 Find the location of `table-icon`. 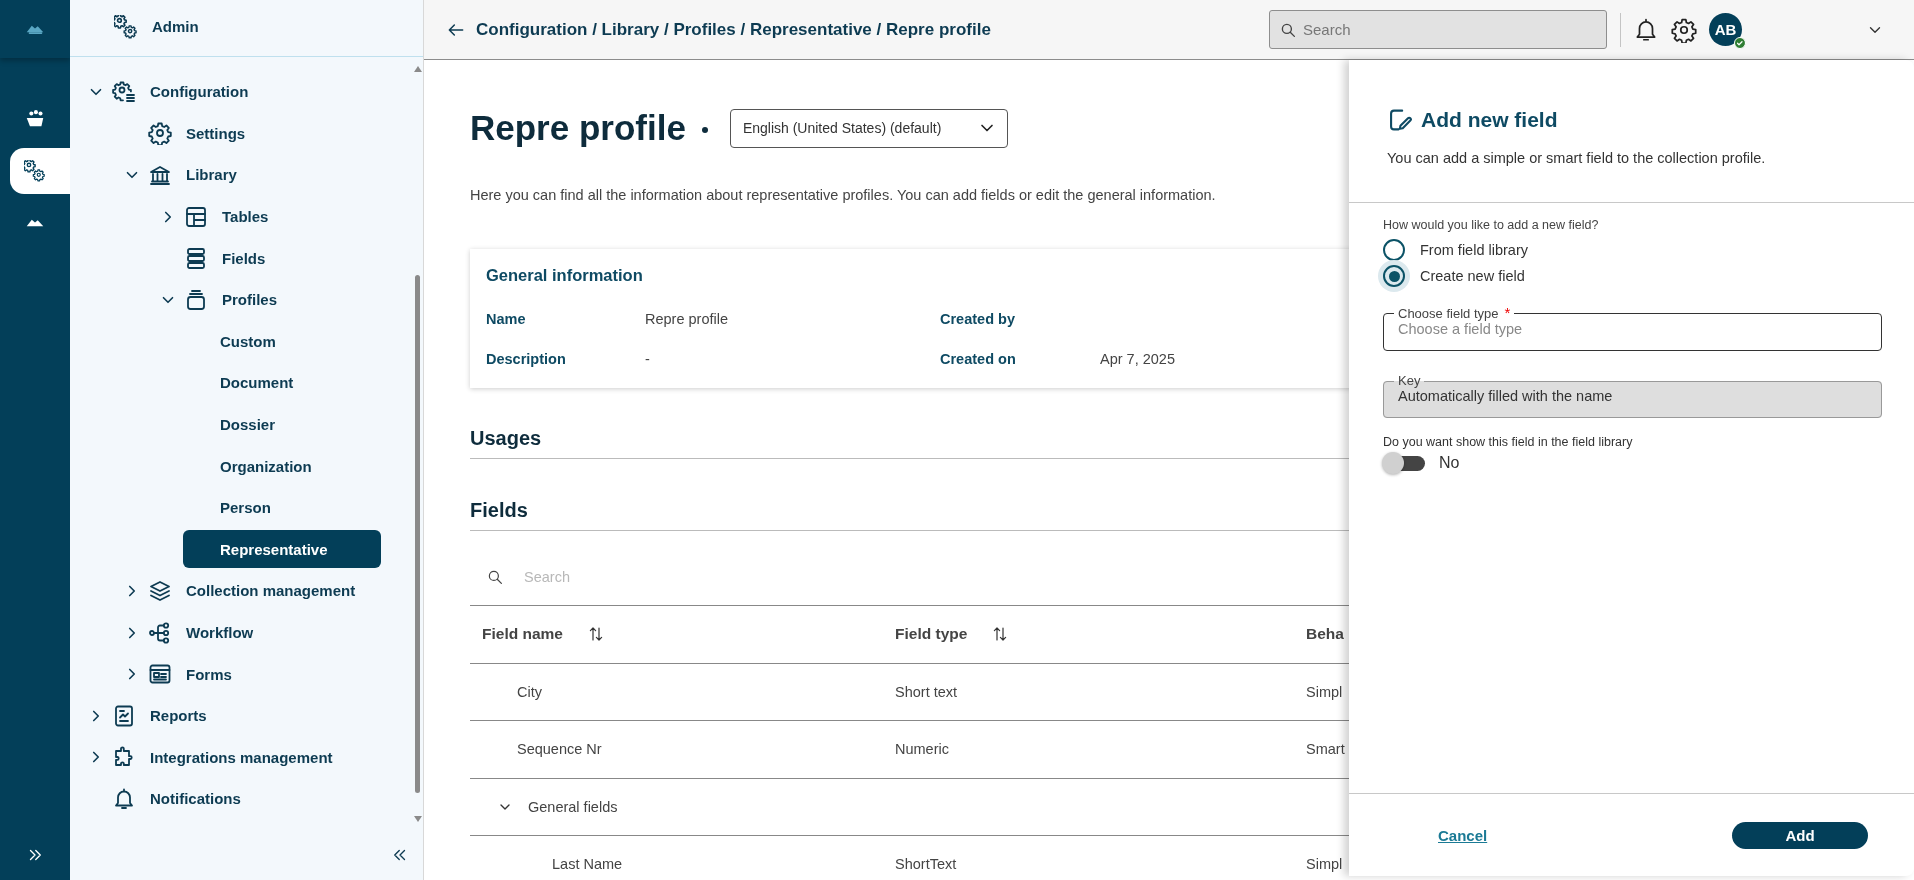

table-icon is located at coordinates (196, 216).